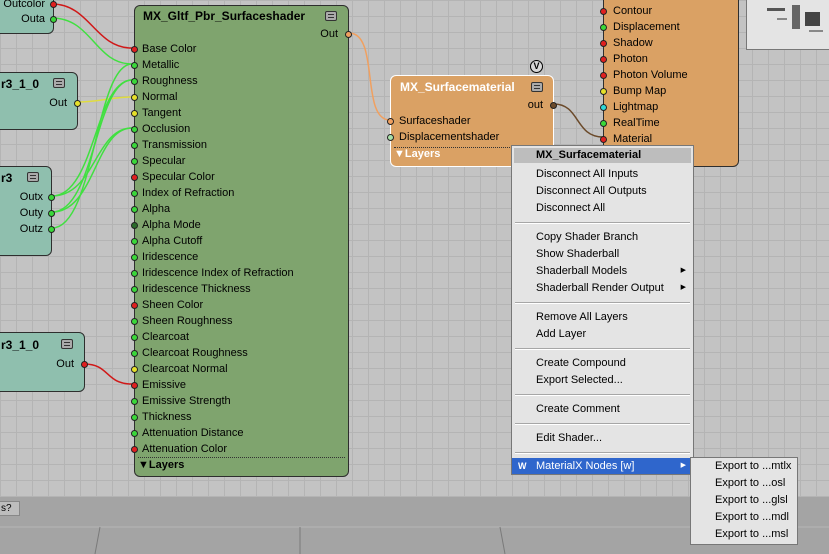 Image resolution: width=829 pixels, height=554 pixels. I want to click on help-tab: s?, so click(10, 508).